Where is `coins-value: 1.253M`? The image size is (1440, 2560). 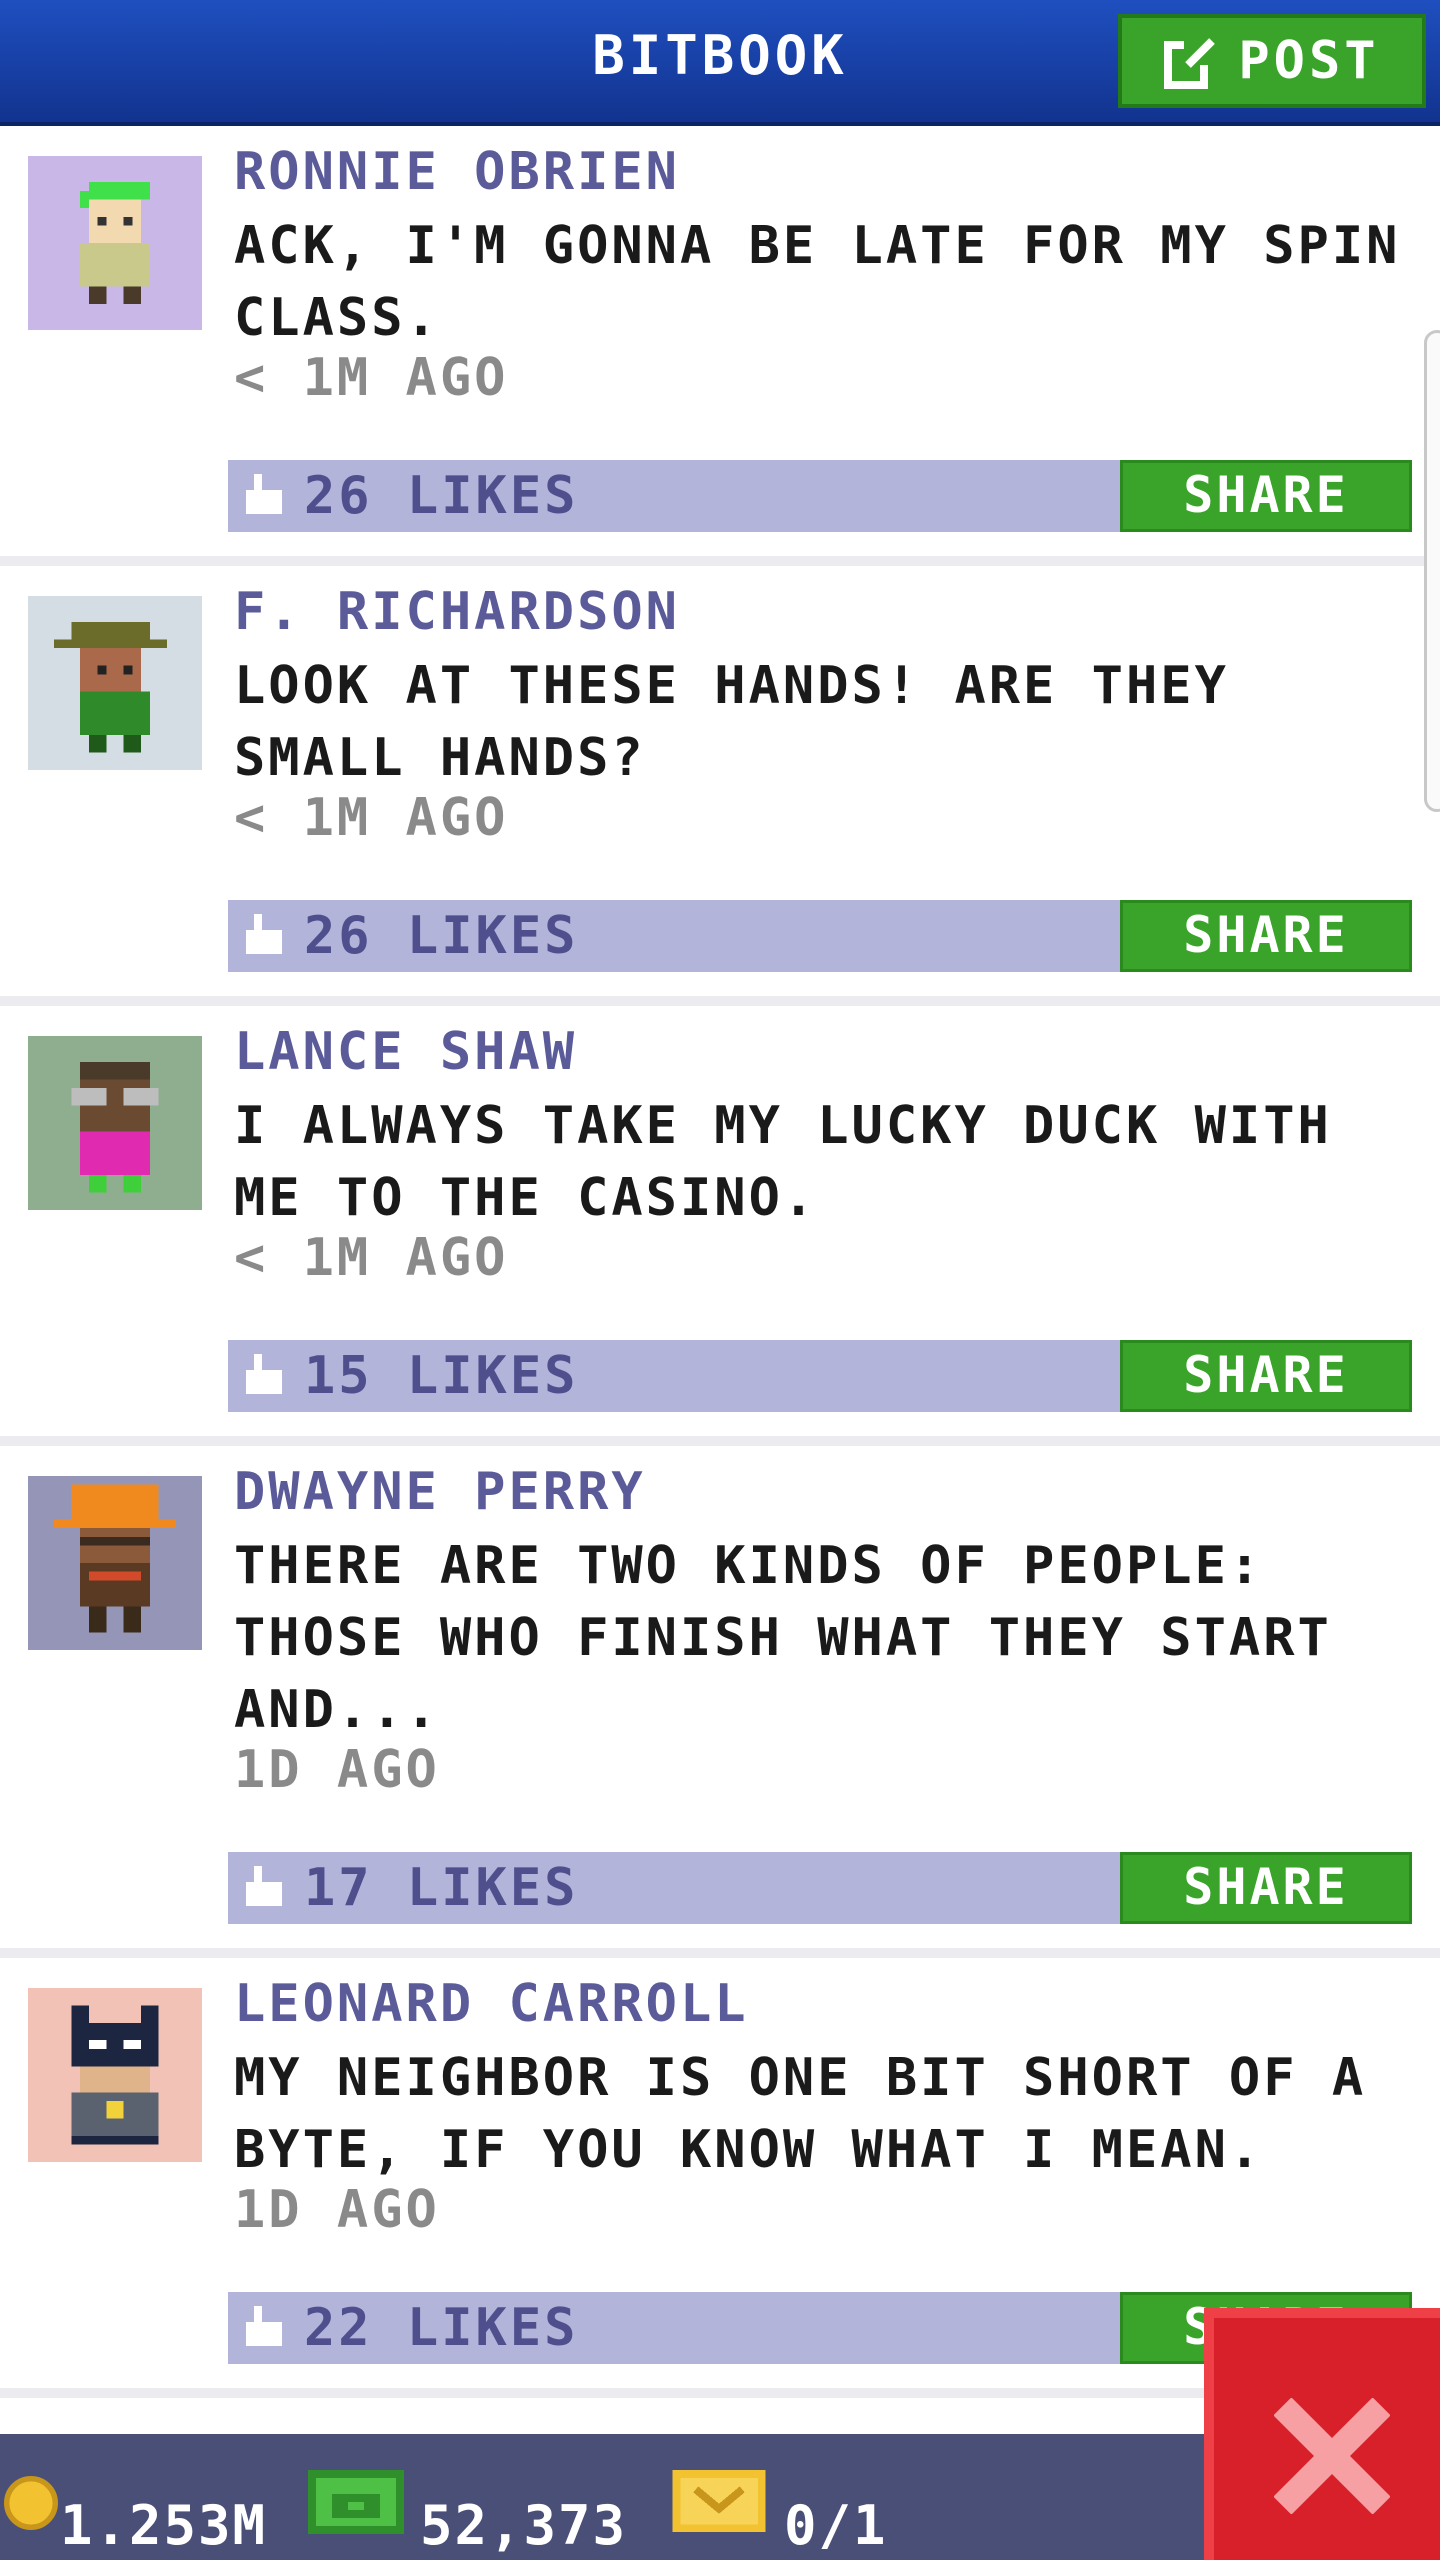
coins-value: 1.253M is located at coordinates (164, 2525).